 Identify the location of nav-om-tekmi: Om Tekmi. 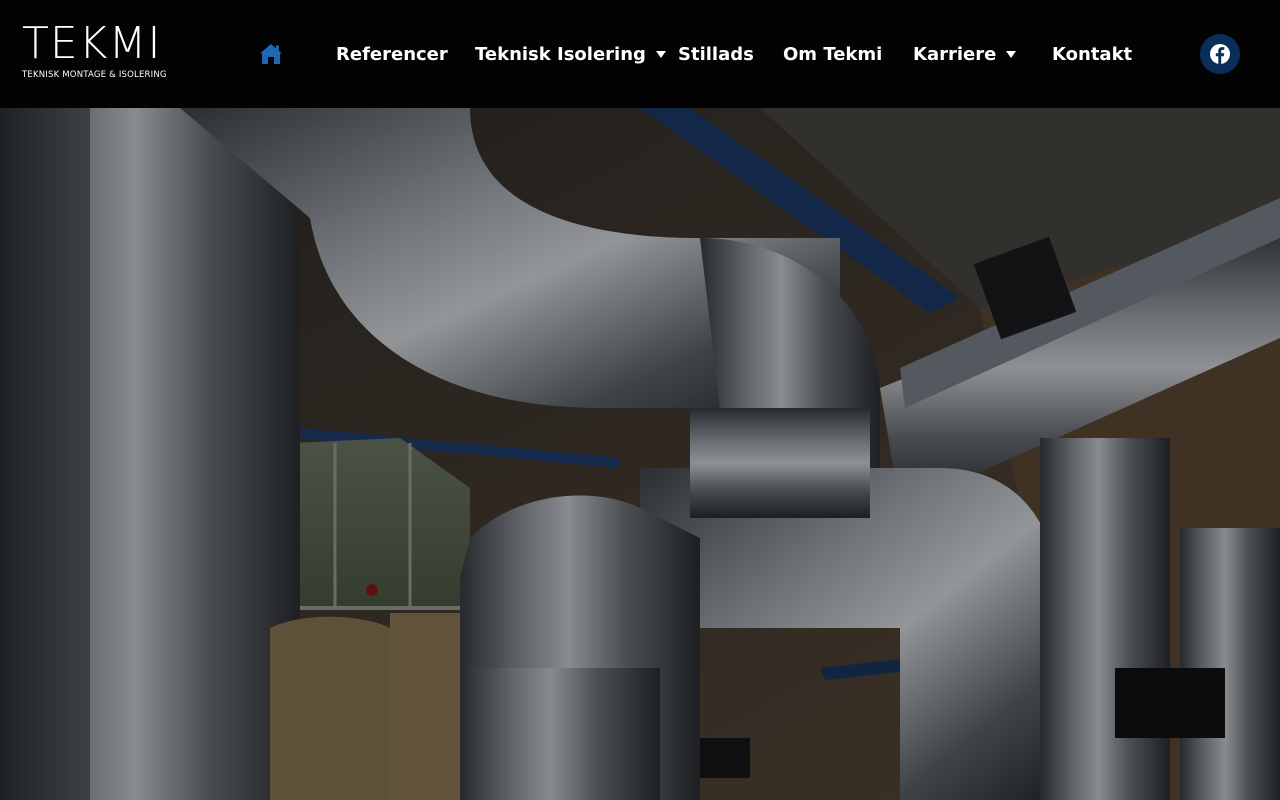
(832, 54).